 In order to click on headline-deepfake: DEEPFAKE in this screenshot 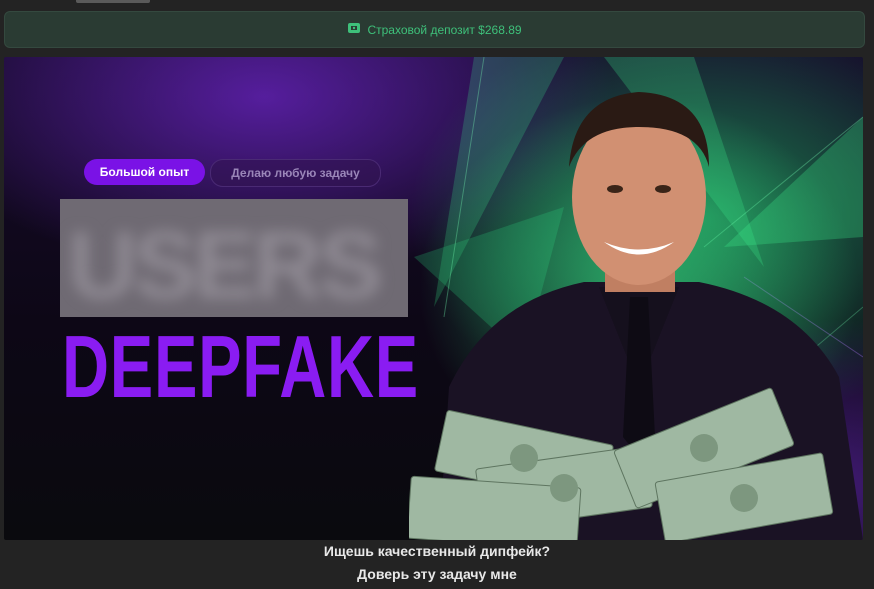, I will do `click(240, 366)`.